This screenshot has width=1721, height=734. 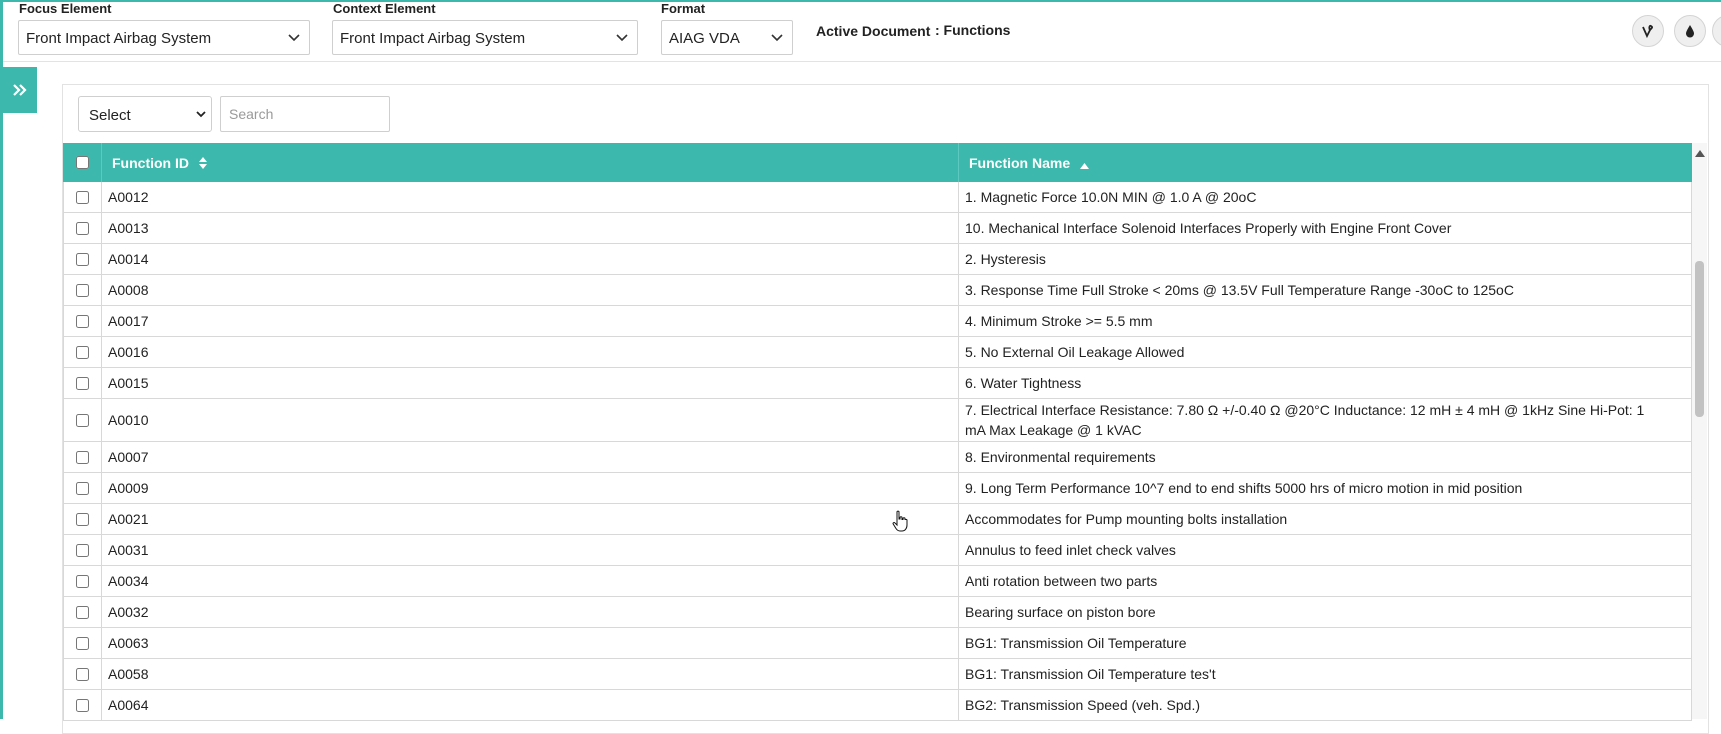 What do you see at coordinates (119, 38) in the screenshot?
I see `focus-element-value: Front Impact Airbag System` at bounding box center [119, 38].